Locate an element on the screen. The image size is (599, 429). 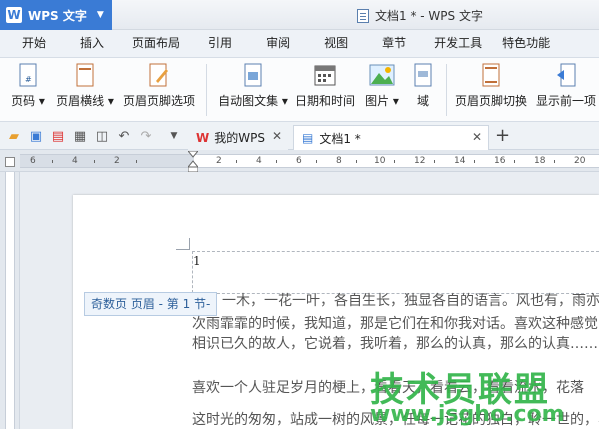
ruler-label: 10 is located at coordinates (380, 161).